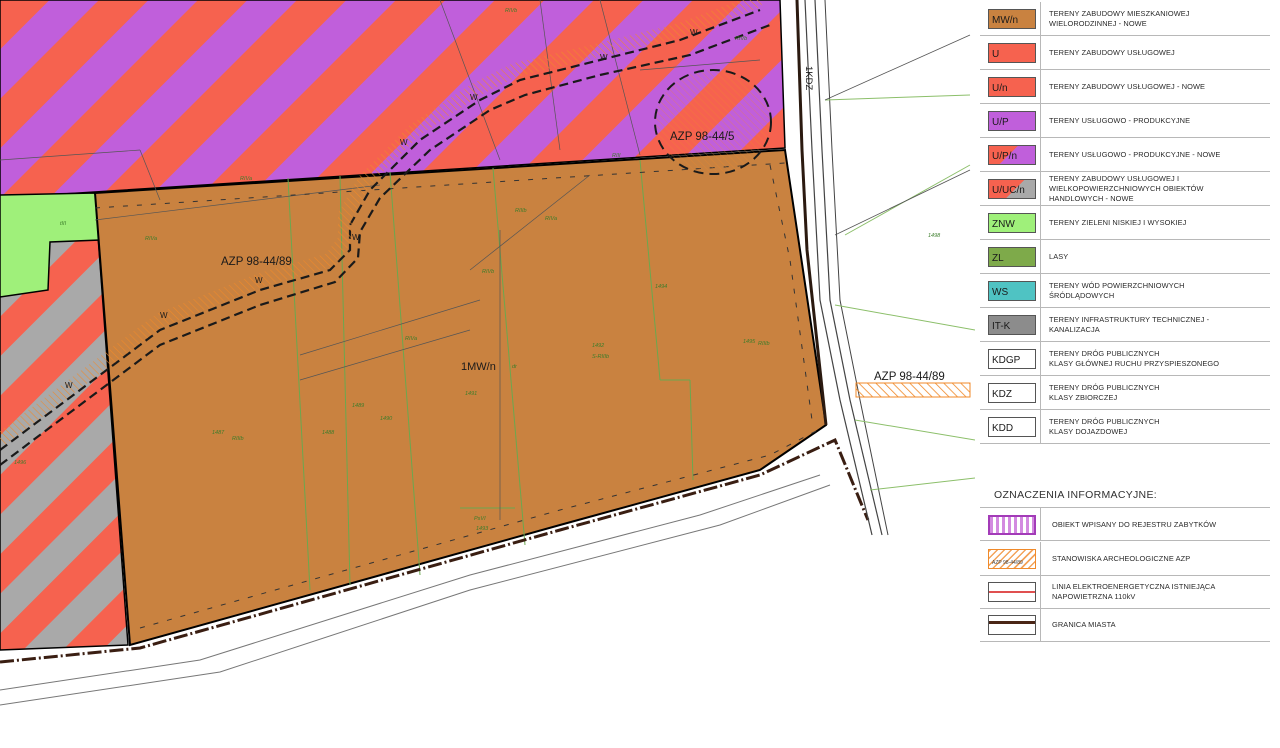  I want to click on legend-swatch: U/UC/n, so click(1012, 189).